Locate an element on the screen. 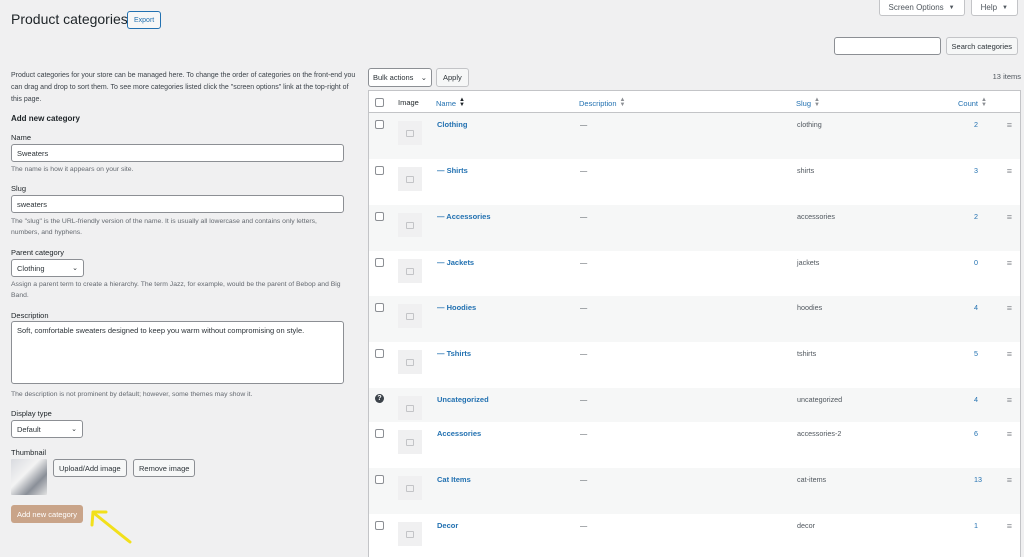 Image resolution: width=1024 pixels, height=557 pixels. search-input is located at coordinates (887, 46).